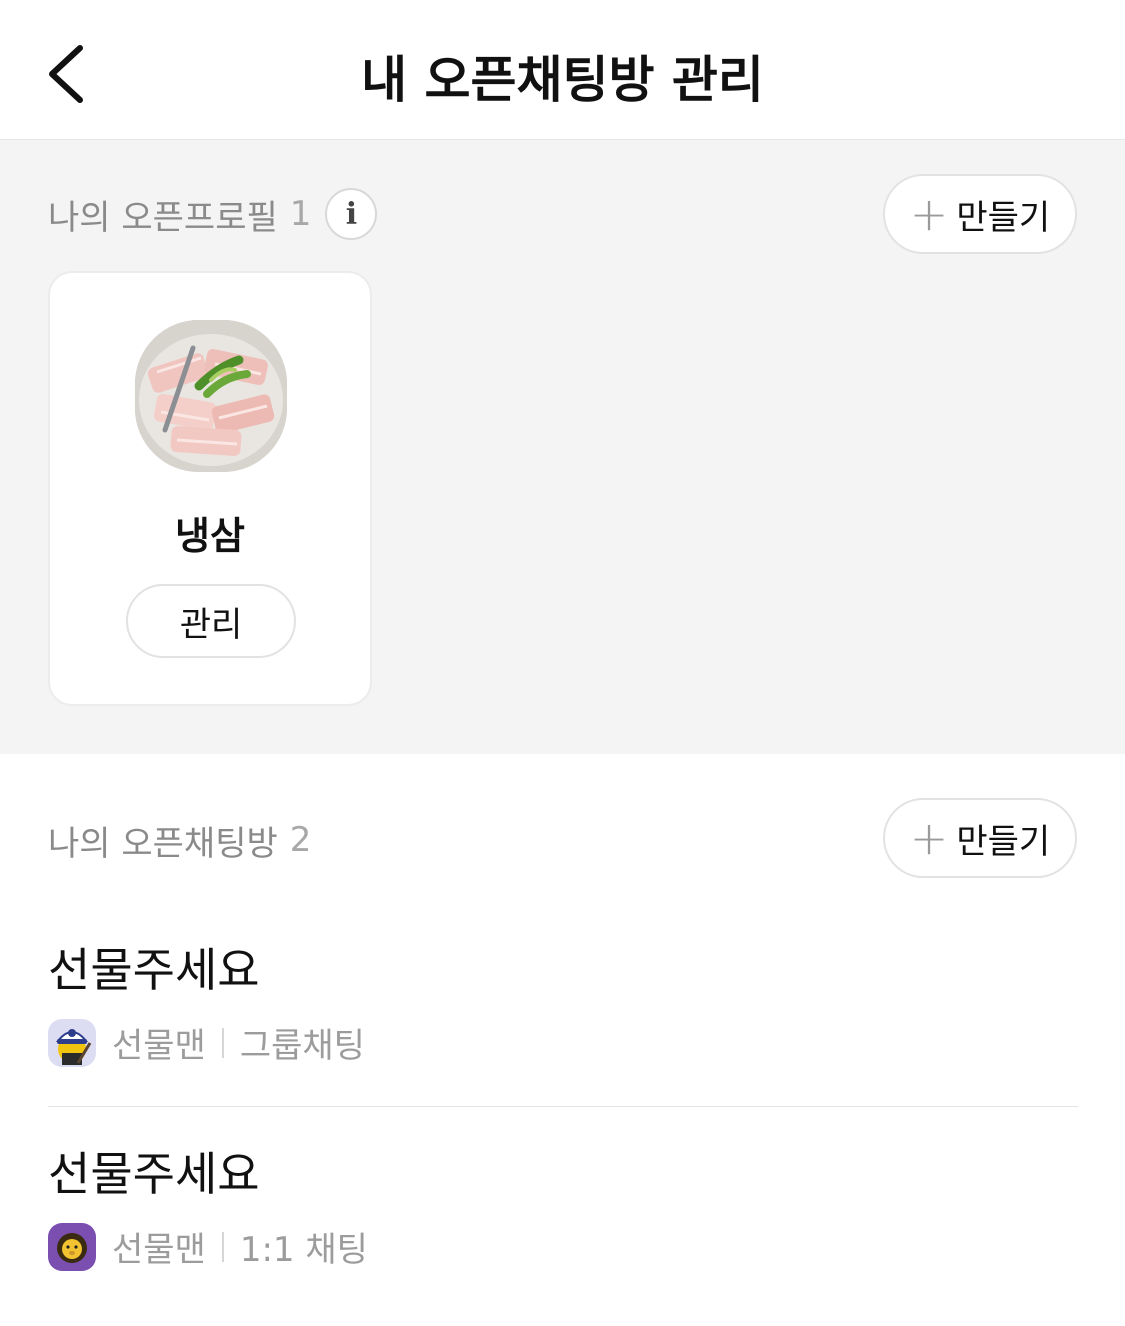 This screenshot has height=1326, width=1125. I want to click on open-profile-heading: 나의 오픈프로필 1 i, so click(213, 214).